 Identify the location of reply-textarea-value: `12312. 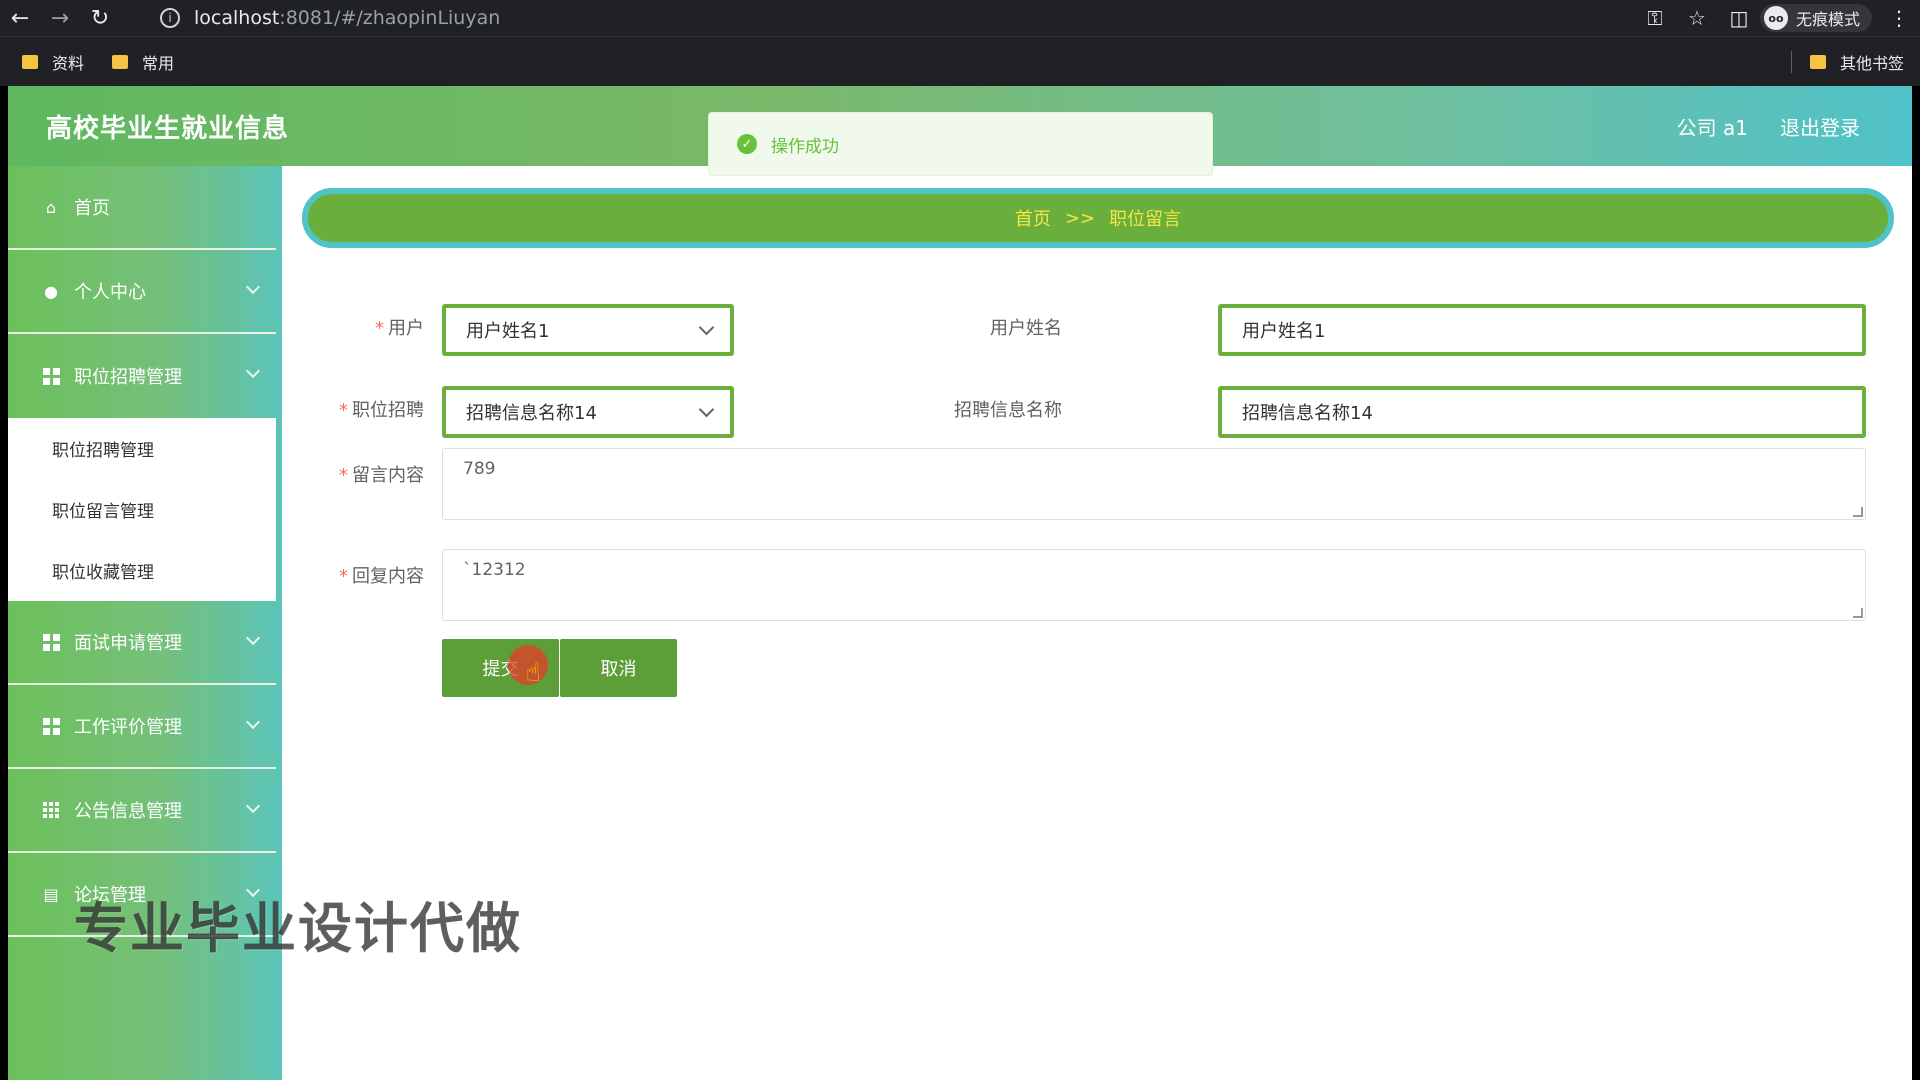
(494, 570).